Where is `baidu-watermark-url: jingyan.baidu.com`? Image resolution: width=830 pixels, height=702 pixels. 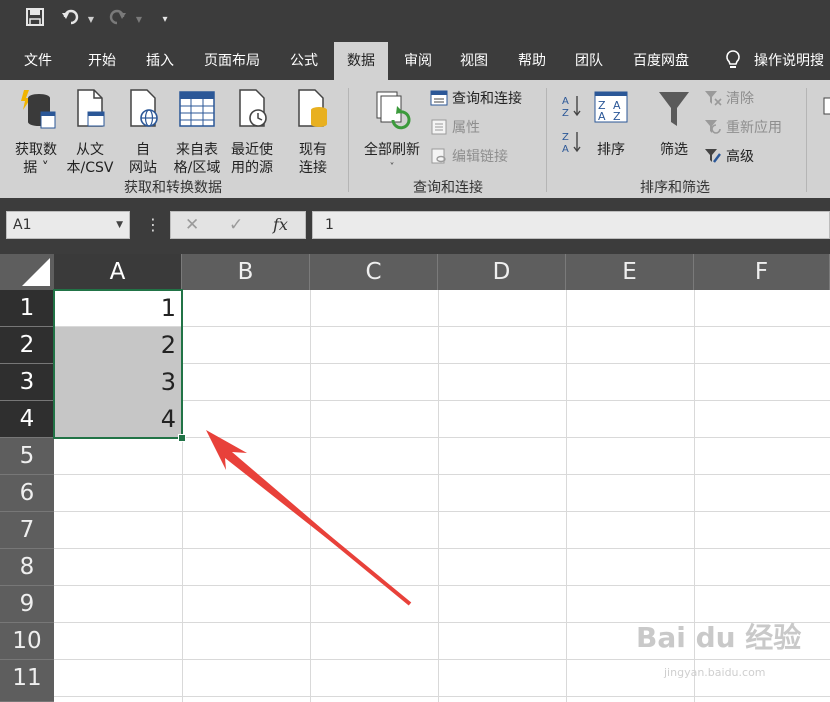
baidu-watermark-url: jingyan.baidu.com is located at coordinates (715, 672).